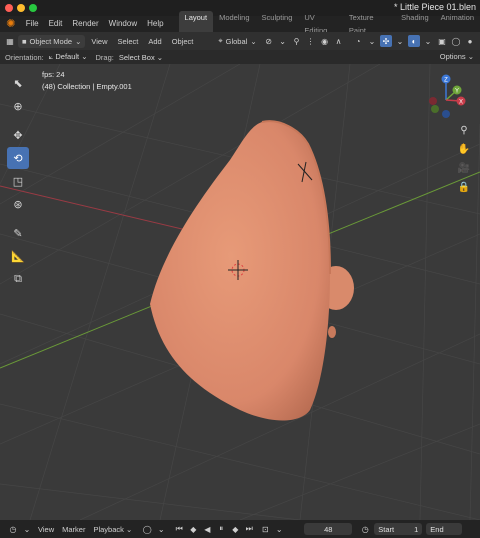 Image resolution: width=480 pixels, height=538 pixels. Describe the element at coordinates (220, 40) in the screenshot. I see `orientation-icon: ⌖` at that location.